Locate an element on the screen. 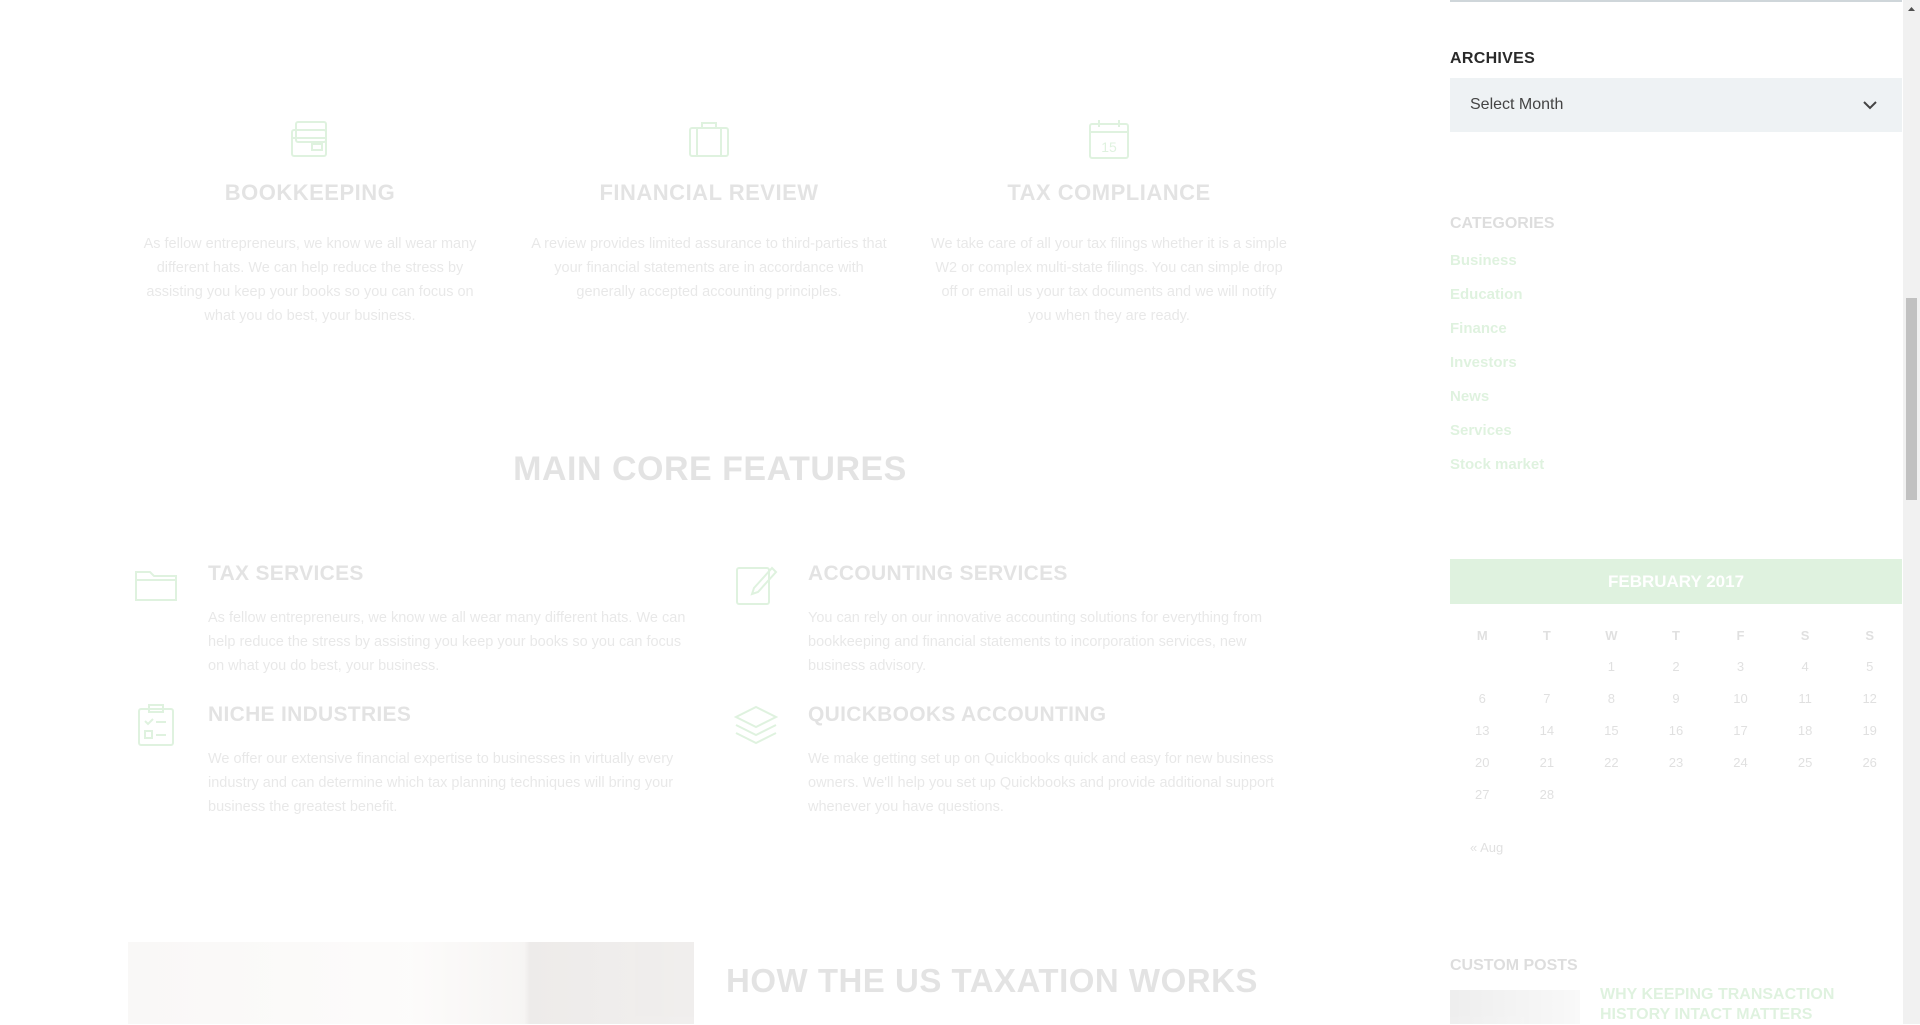 This screenshot has height=1025, width=1920. calendar-day: 7 is located at coordinates (1547, 698).